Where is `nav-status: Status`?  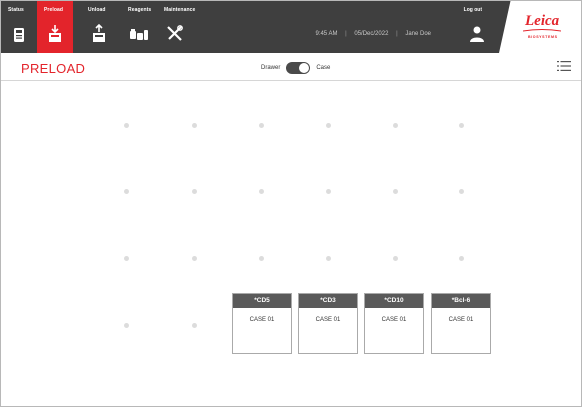 nav-status: Status is located at coordinates (19, 27).